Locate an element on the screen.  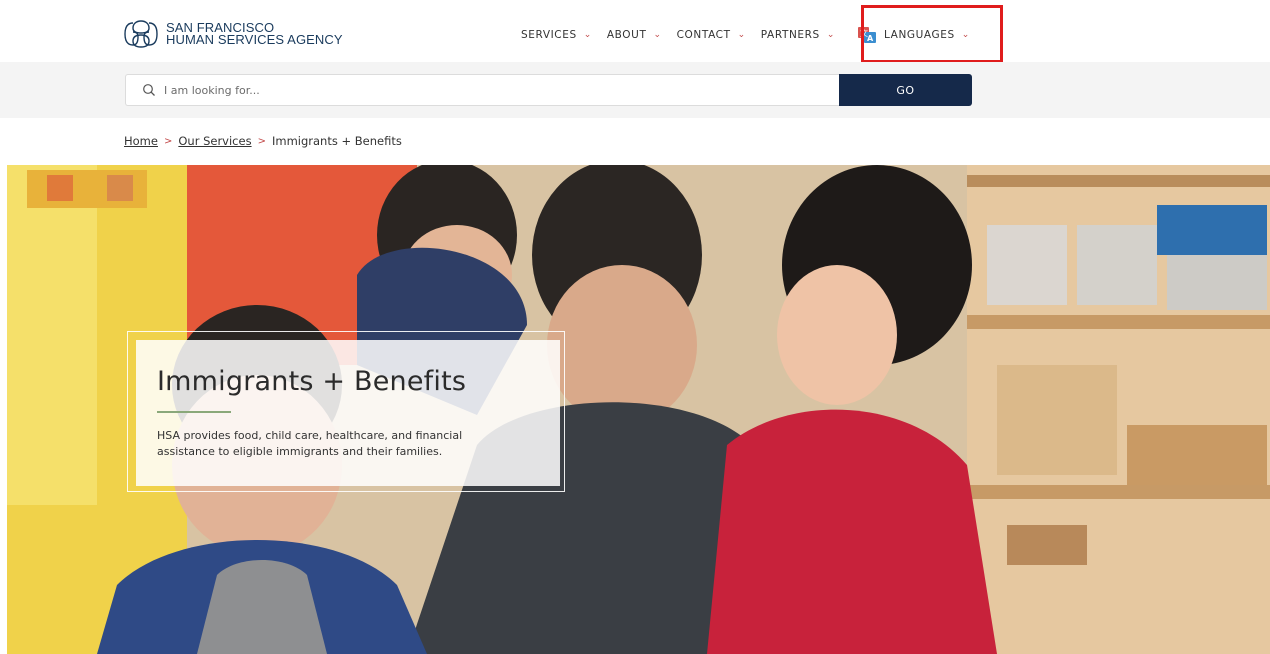
nav-item-partners: PARTNERS ⌄ is located at coordinates (798, 35).